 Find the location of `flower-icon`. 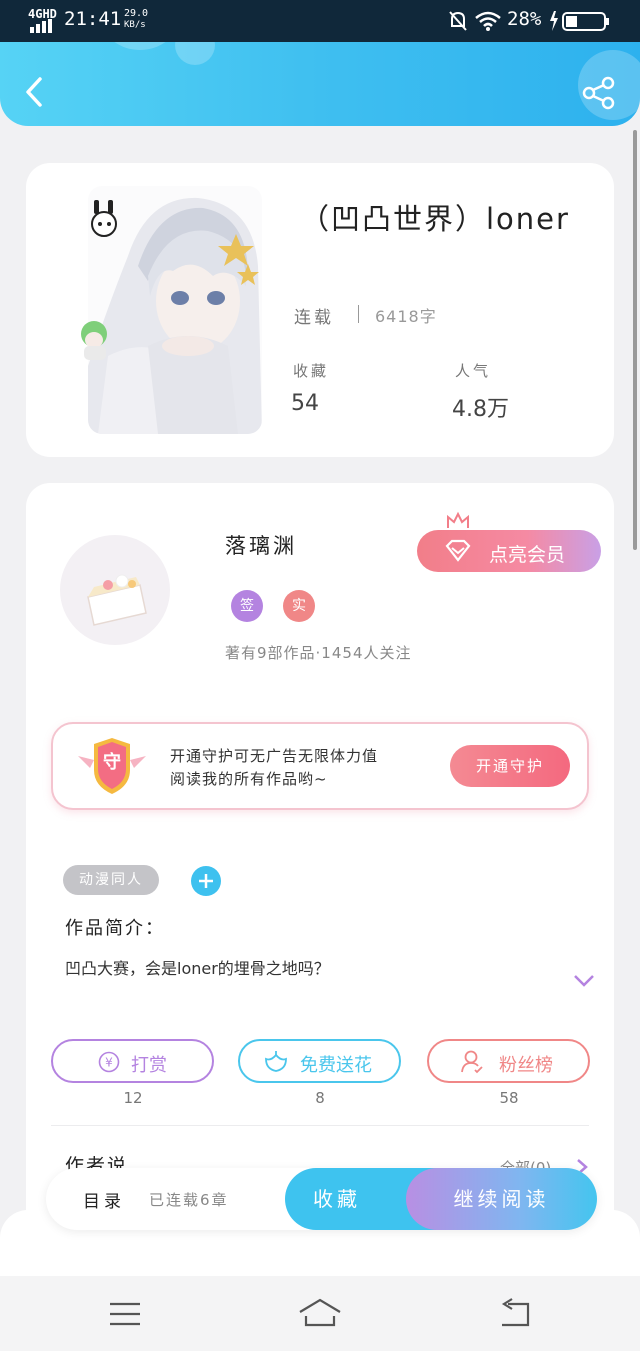

flower-icon is located at coordinates (276, 1061).